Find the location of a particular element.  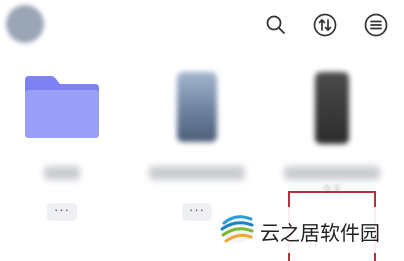

search-icon is located at coordinates (276, 25).